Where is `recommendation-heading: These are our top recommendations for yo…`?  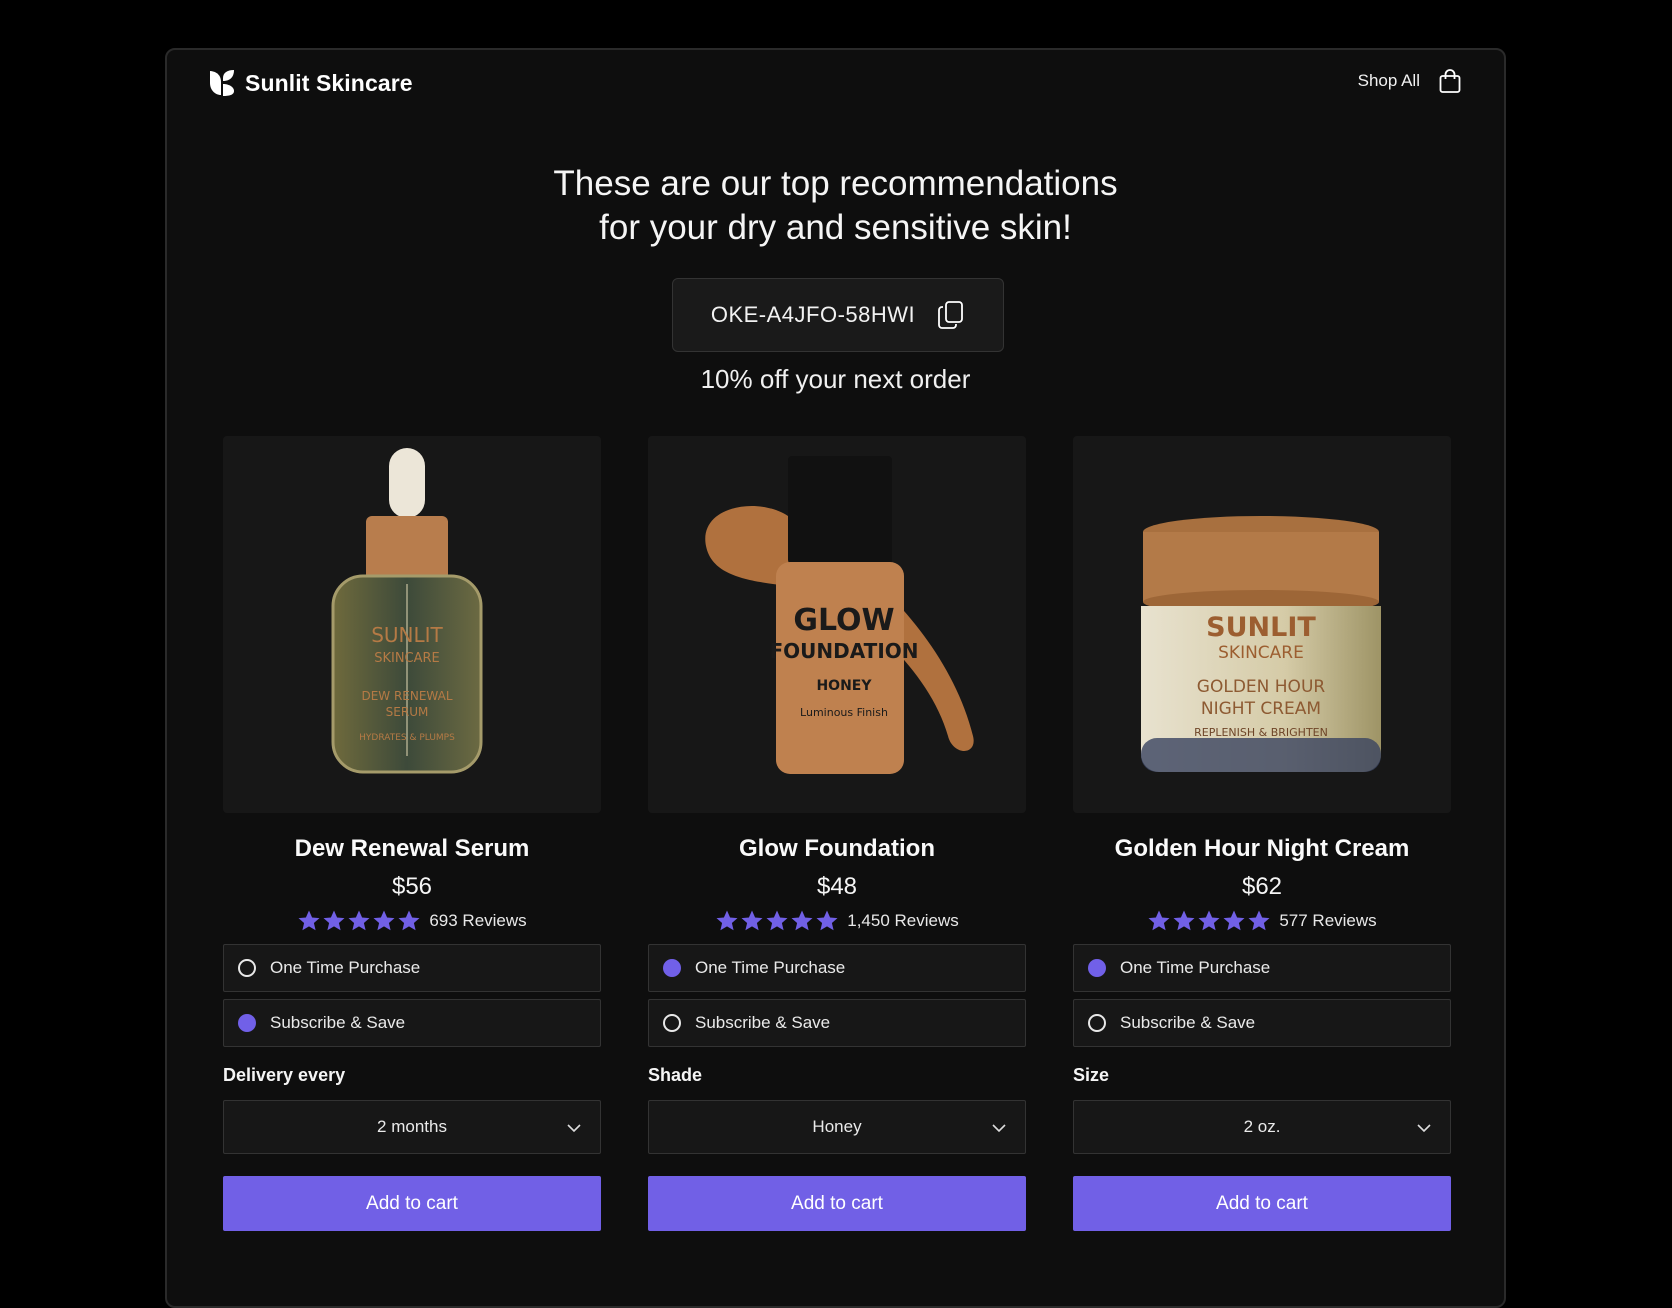 recommendation-heading: These are our top recommendations for yo… is located at coordinates (835, 206).